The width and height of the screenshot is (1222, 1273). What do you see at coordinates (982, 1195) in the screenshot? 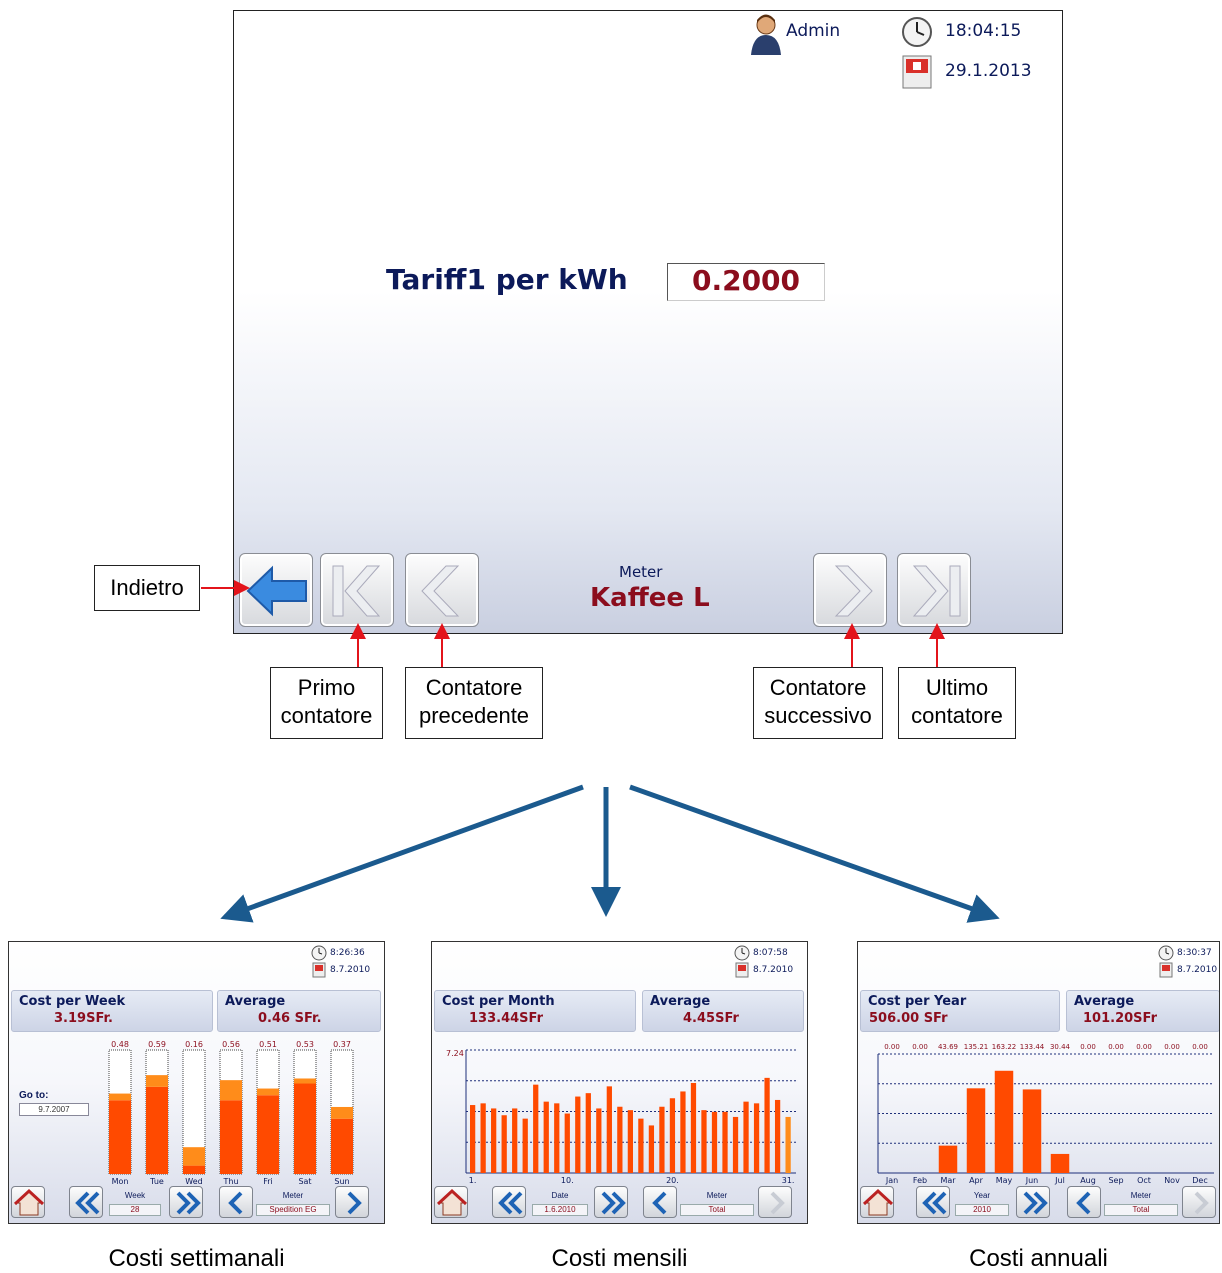
I see `year-label: Year` at bounding box center [982, 1195].